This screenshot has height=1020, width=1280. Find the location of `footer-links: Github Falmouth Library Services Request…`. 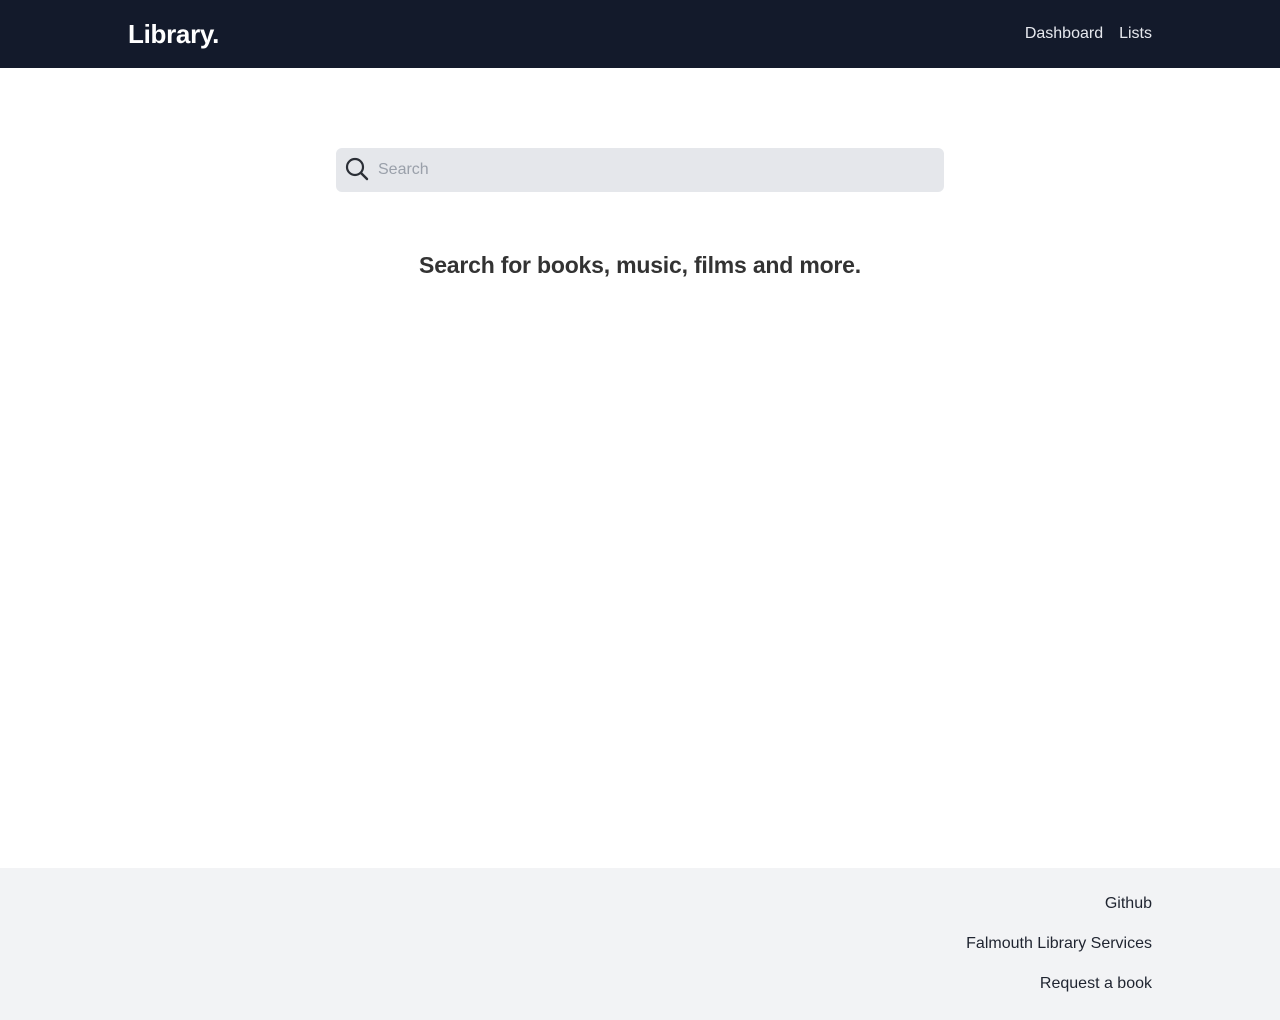

footer-links: Github Falmouth Library Services Request… is located at coordinates (1059, 944).